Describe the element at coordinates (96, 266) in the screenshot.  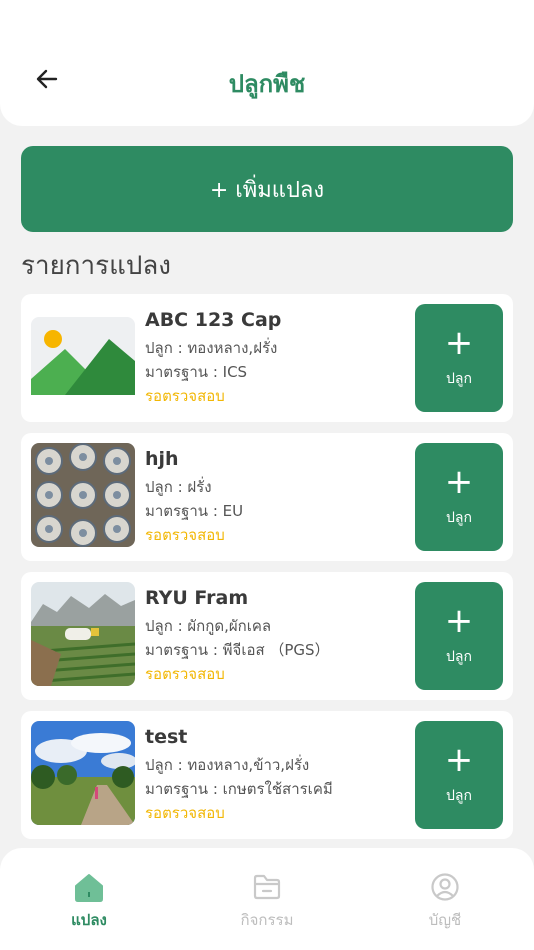
I see `section-title: รายการแปลง` at that location.